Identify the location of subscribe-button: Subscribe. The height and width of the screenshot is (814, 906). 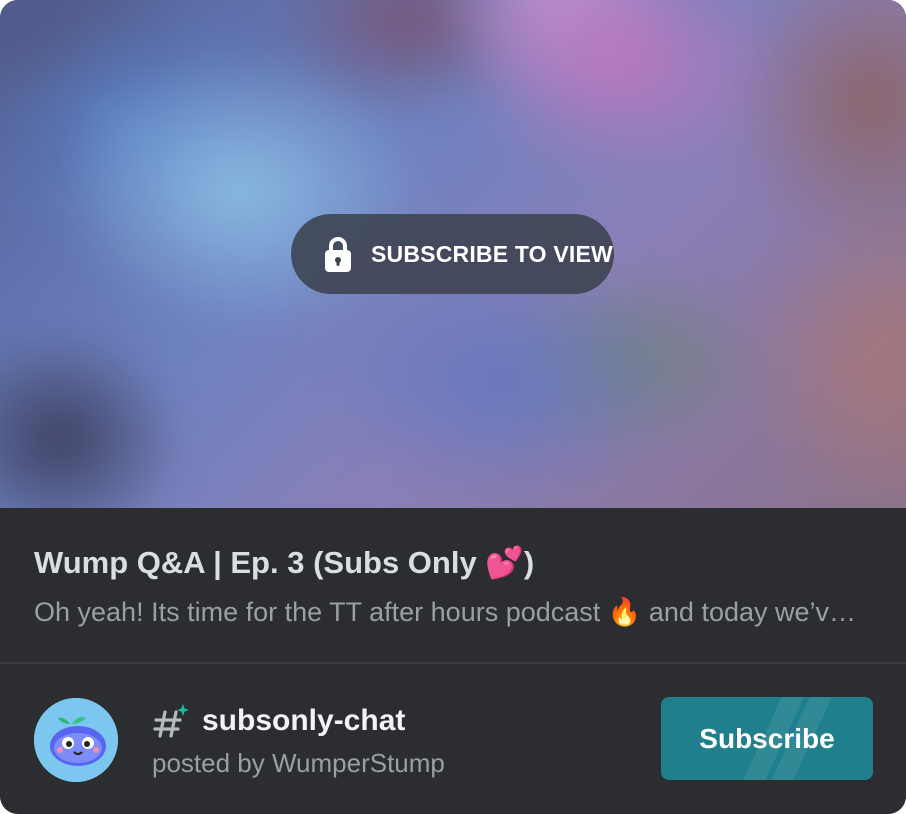
(767, 738).